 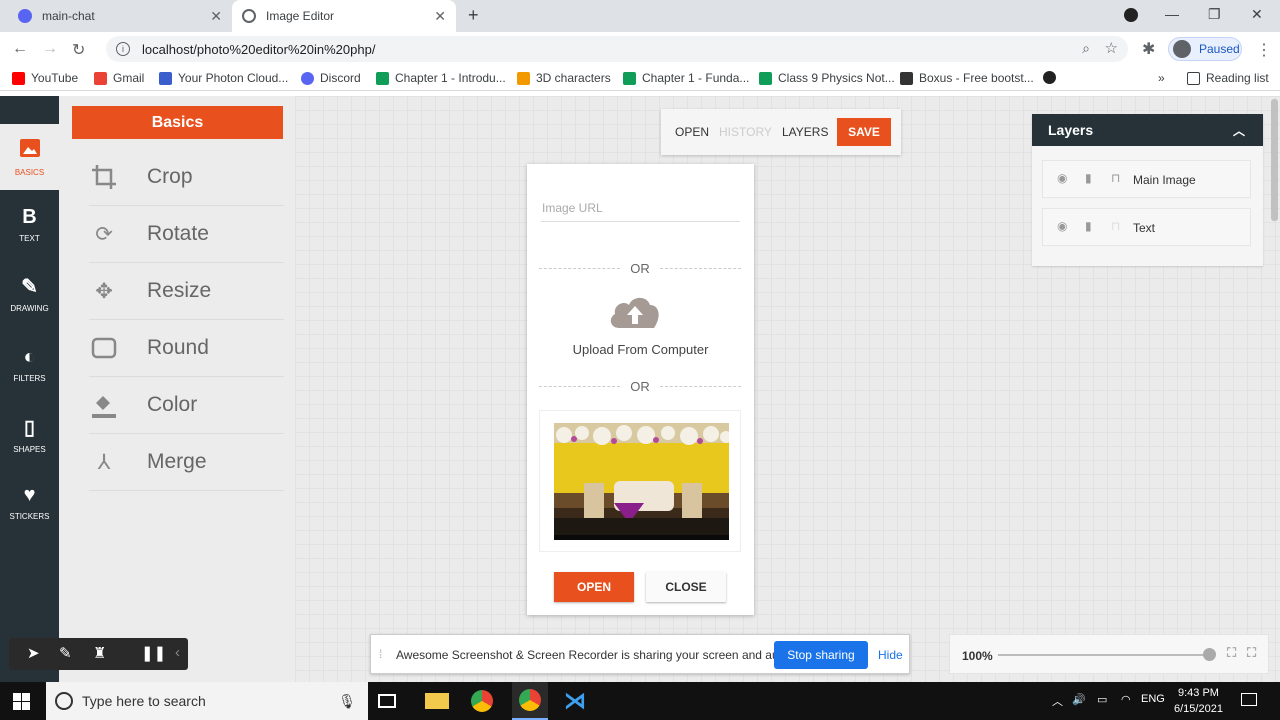 I want to click on menu-icon: ⋮, so click(x=1264, y=50).